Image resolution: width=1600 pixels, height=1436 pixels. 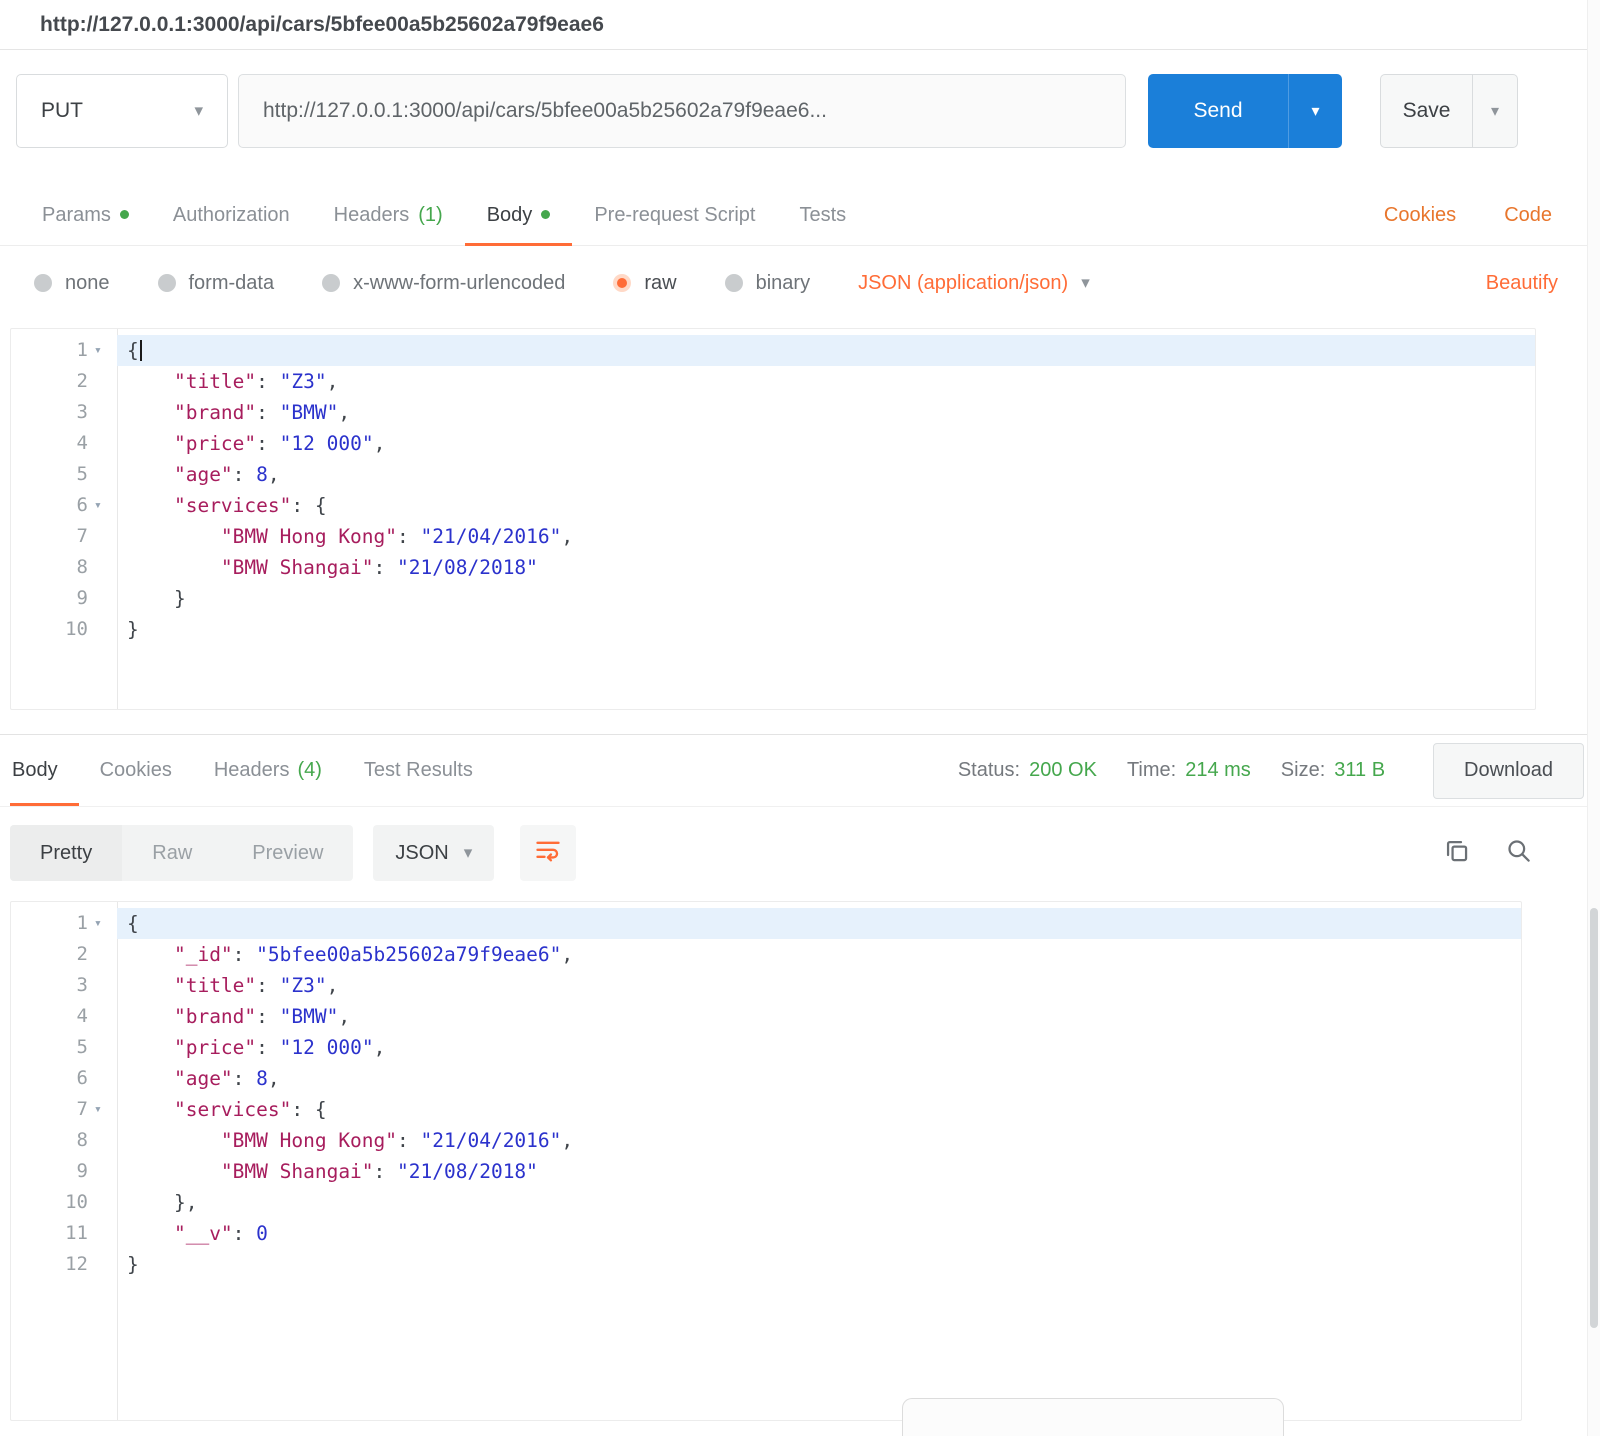 I want to click on beautify-link: Beautify, so click(x=1522, y=283).